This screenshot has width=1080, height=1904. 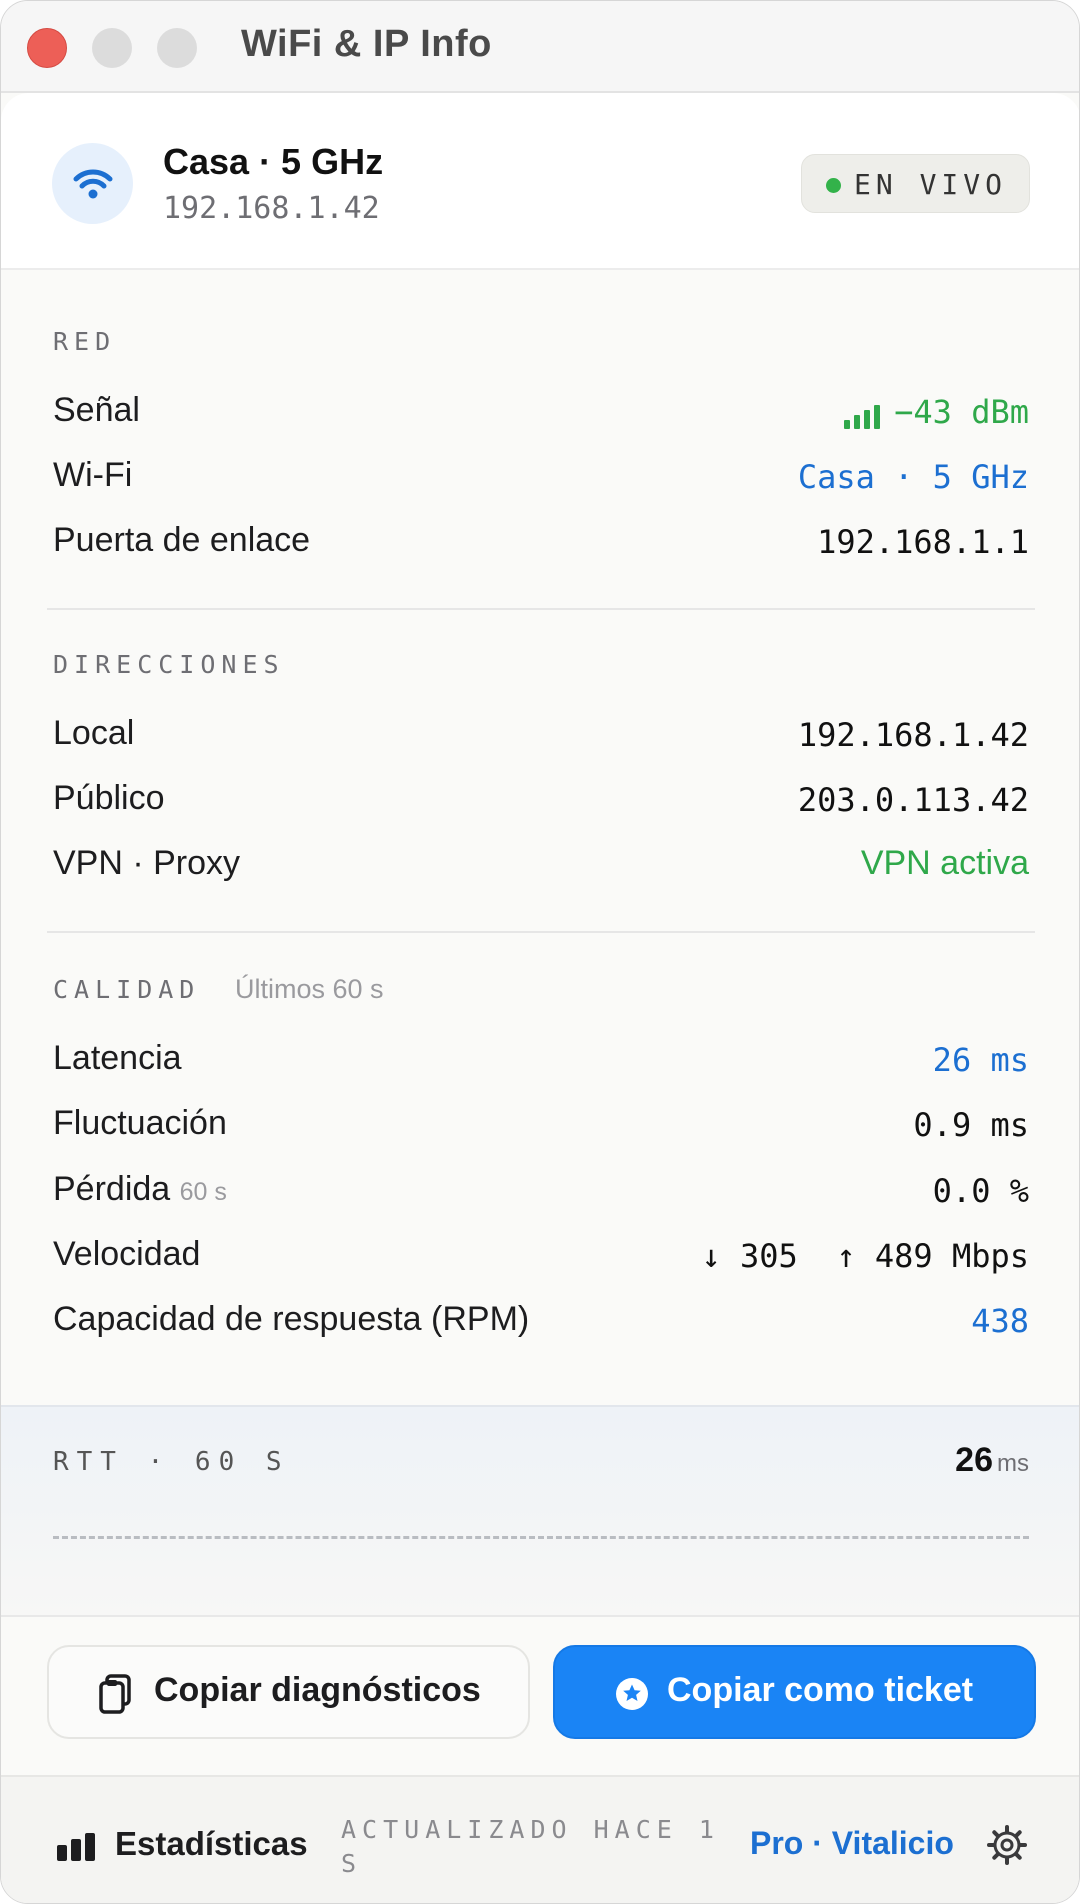 I want to click on jitter-value: 0.9 ms, so click(x=971, y=1125).